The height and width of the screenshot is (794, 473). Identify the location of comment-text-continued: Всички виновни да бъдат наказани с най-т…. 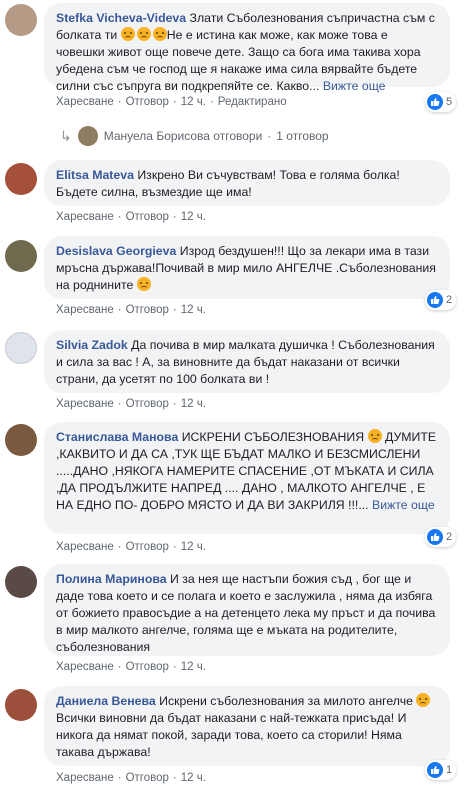
(231, 735).